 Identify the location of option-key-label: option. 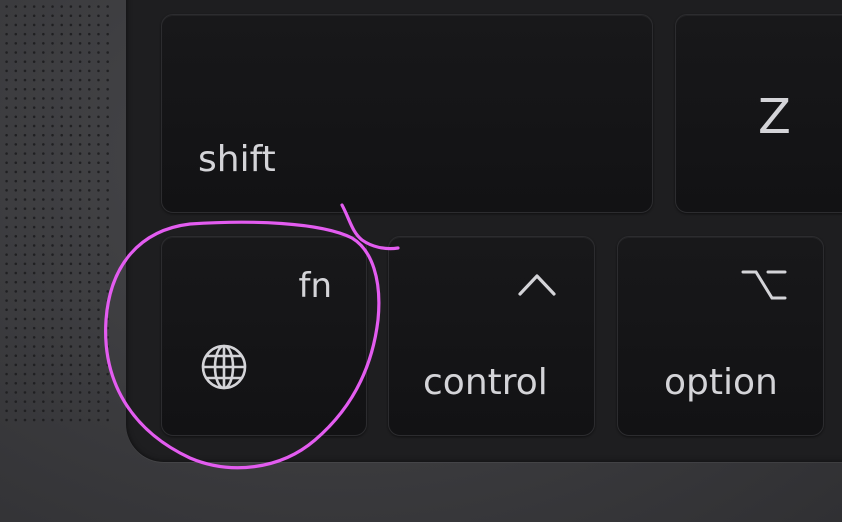
(721, 382).